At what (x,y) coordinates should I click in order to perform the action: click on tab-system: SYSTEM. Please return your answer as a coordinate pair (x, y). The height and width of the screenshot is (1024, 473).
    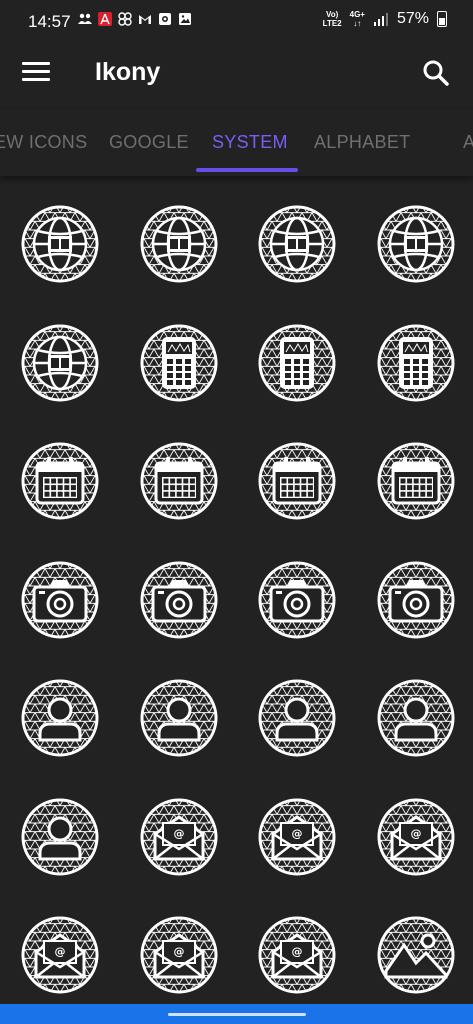
    Looking at the image, I should click on (250, 142).